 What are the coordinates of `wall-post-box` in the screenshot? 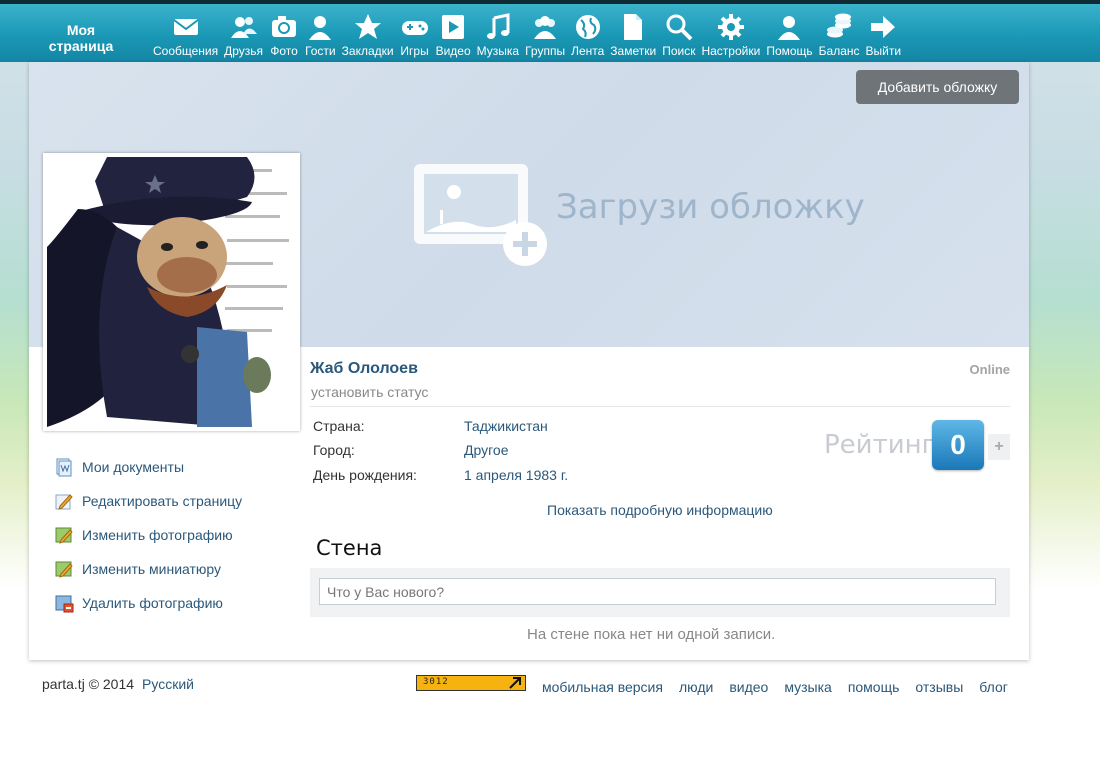 It's located at (660, 592).